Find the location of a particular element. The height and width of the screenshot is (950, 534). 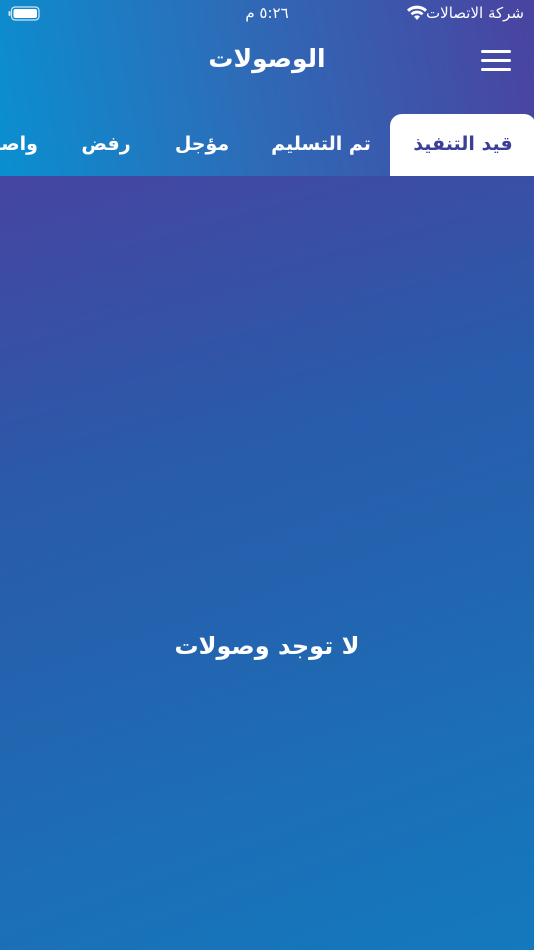

tab-in-progress: قيد التنفيذ is located at coordinates (462, 145).